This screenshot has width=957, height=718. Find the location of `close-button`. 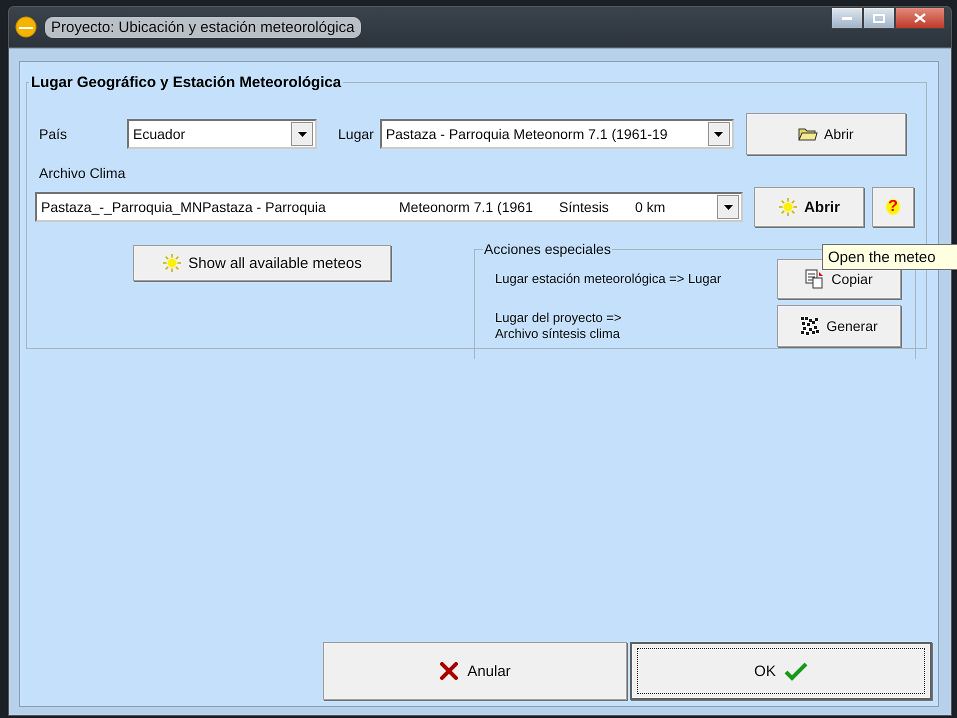

close-button is located at coordinates (920, 18).